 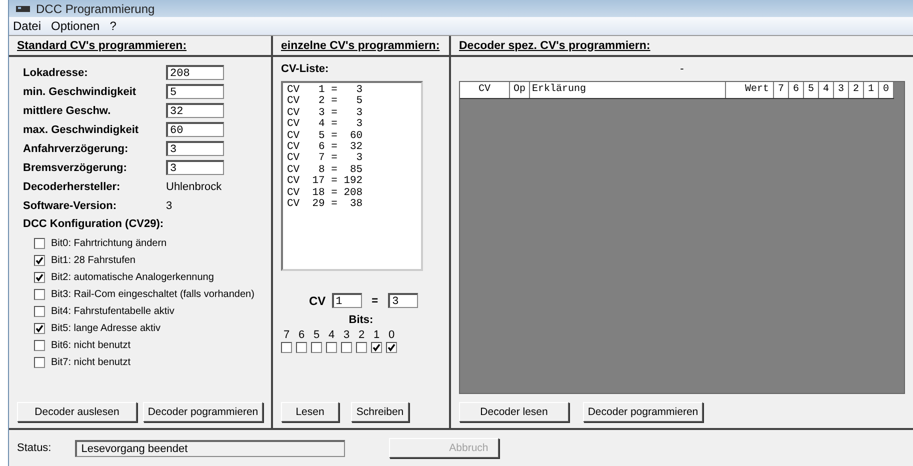 I want to click on info-value: Uhlenbrock, so click(x=194, y=186).